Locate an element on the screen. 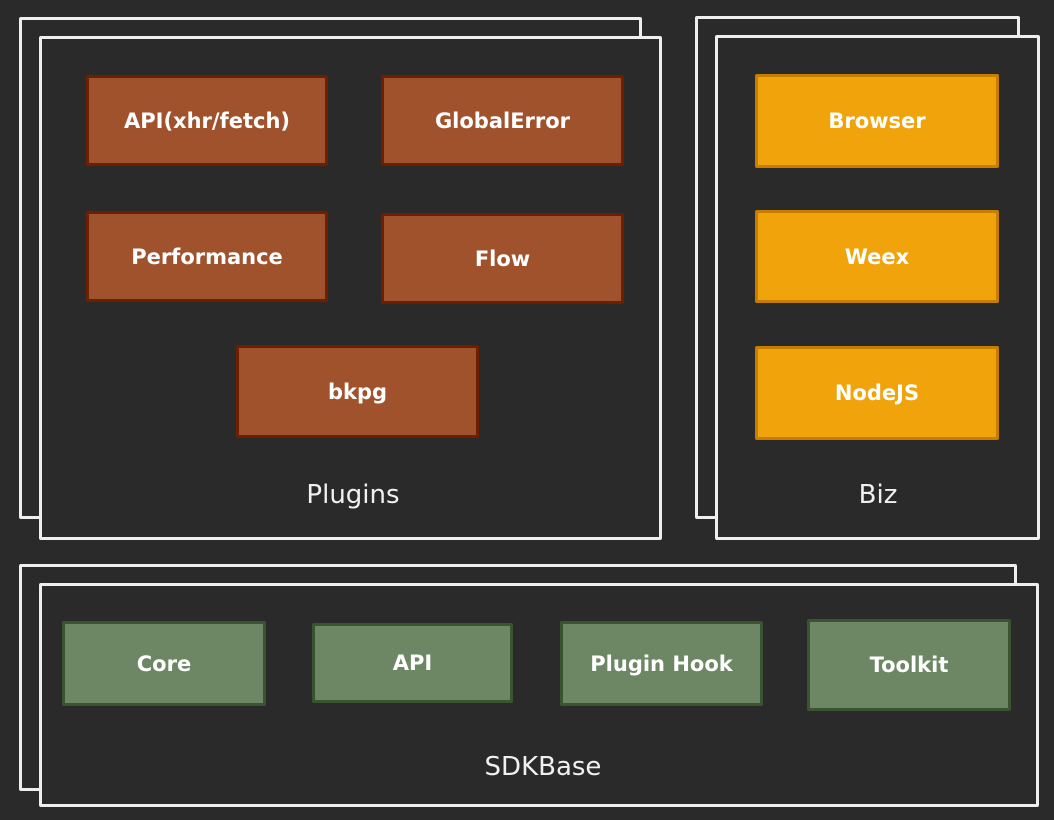  plugins-label: Plugins is located at coordinates (353, 495).